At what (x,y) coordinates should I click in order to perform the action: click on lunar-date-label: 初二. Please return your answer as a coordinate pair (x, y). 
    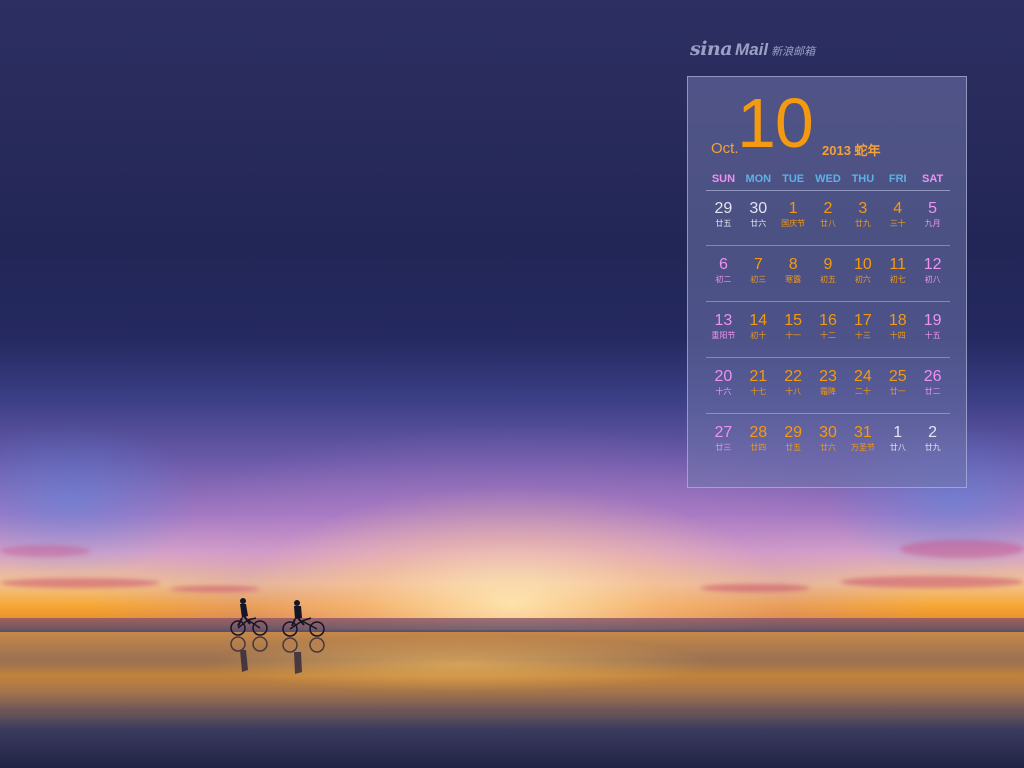
    Looking at the image, I should click on (723, 279).